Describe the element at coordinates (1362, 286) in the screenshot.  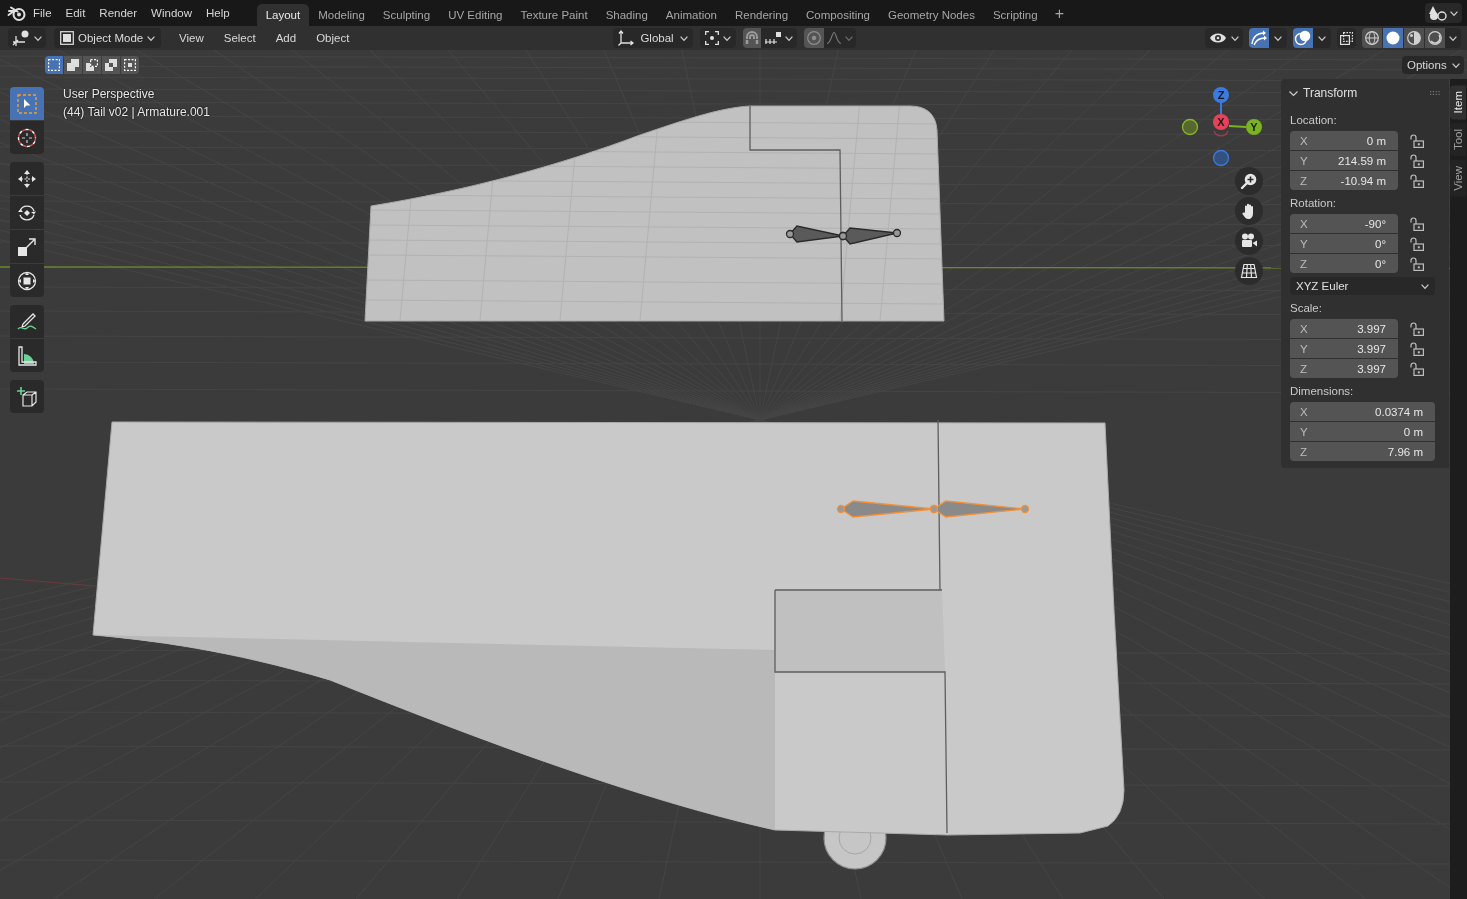
I see `rotation-mode-dropdown: XYZ Euler` at that location.